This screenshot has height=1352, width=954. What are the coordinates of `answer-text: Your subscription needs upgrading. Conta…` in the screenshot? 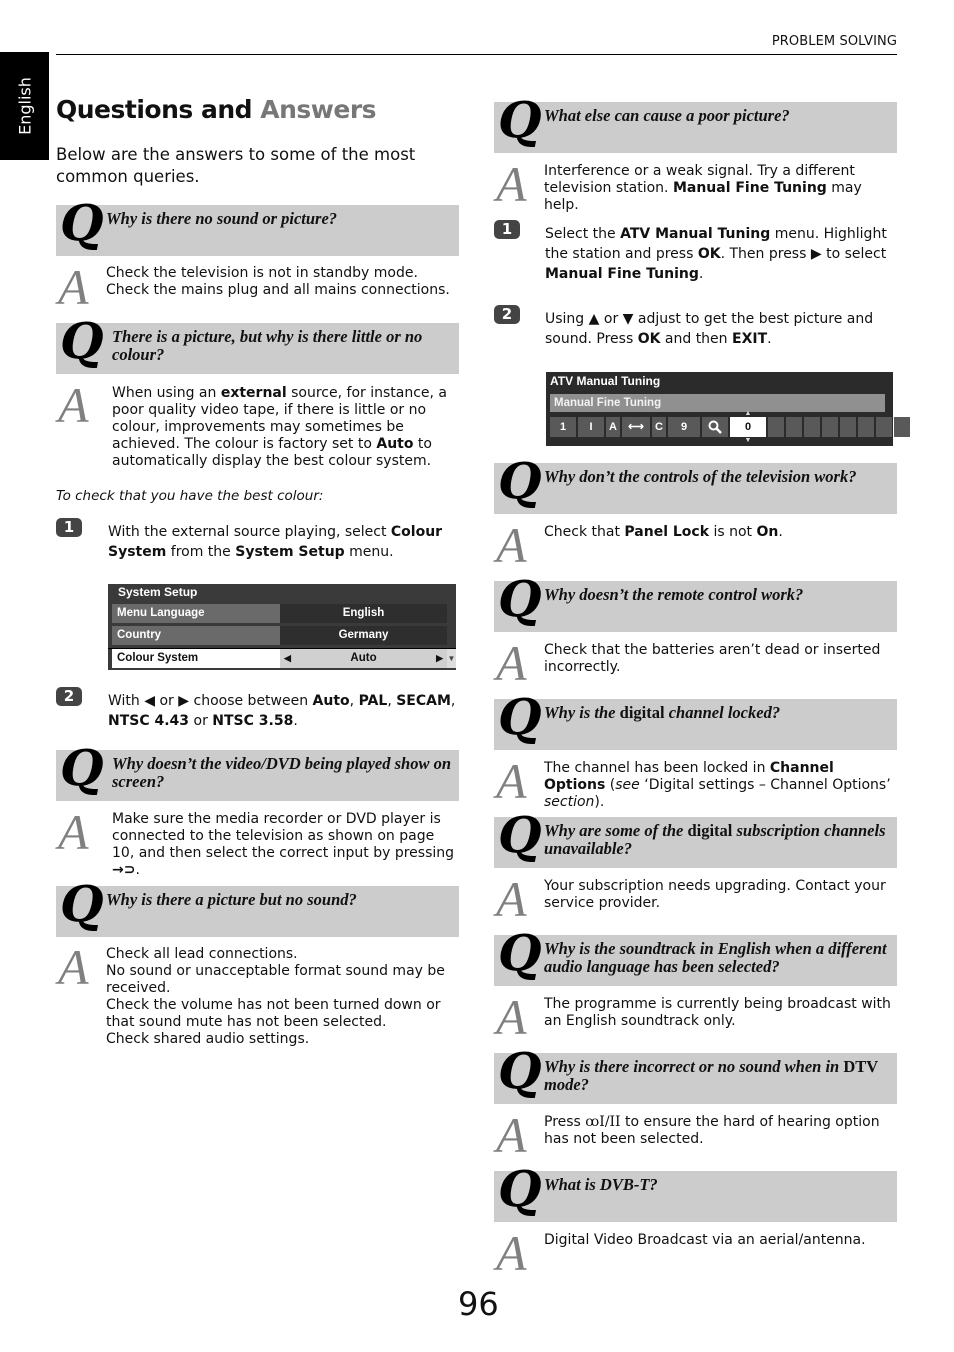 It's located at (715, 894).